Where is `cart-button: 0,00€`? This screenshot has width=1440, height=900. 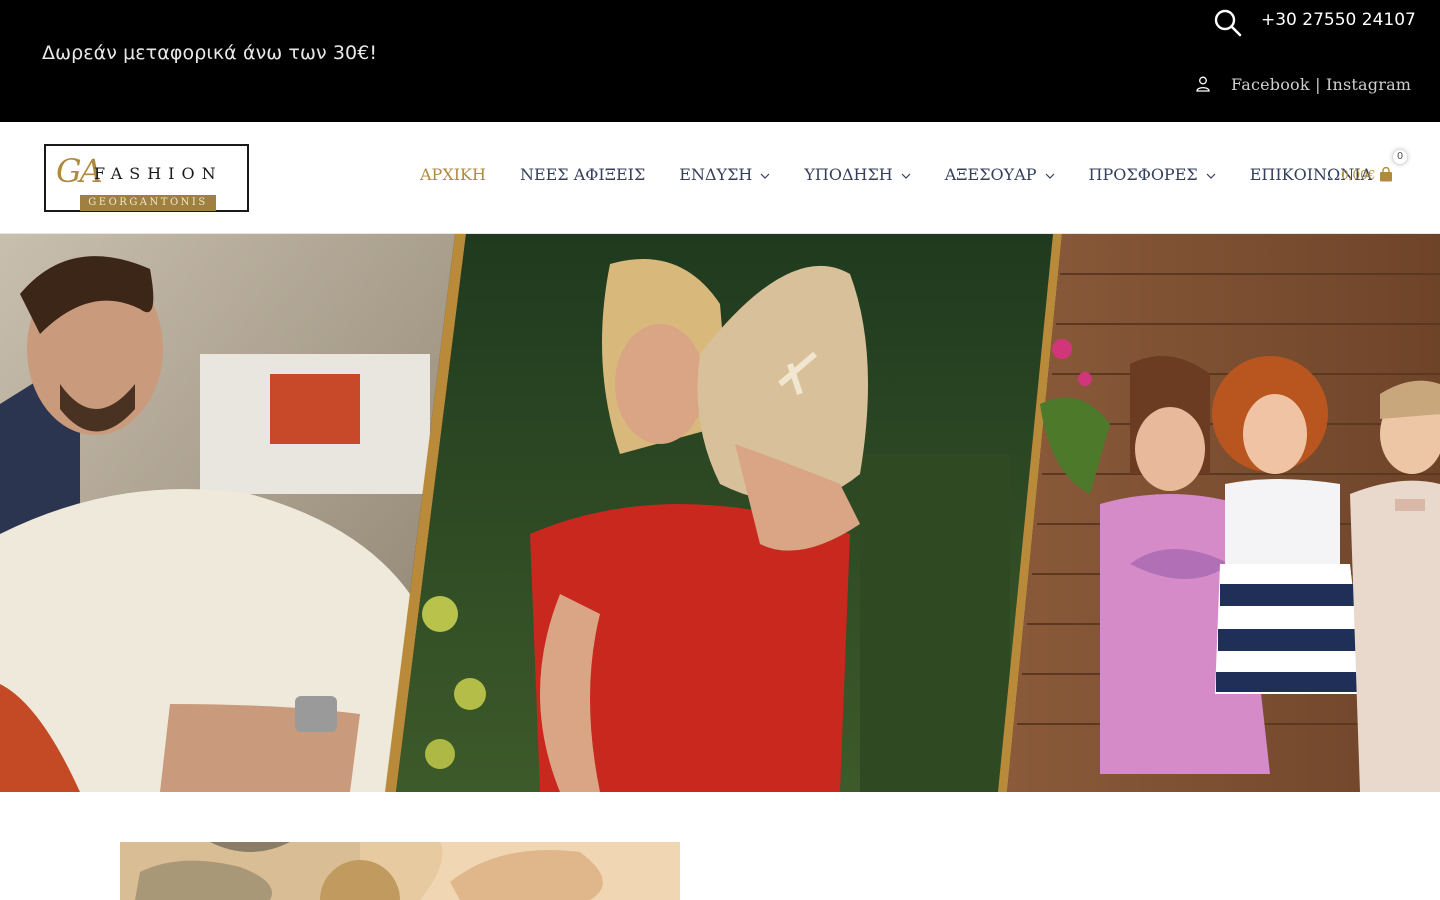
cart-button: 0,00€ is located at coordinates (1367, 174).